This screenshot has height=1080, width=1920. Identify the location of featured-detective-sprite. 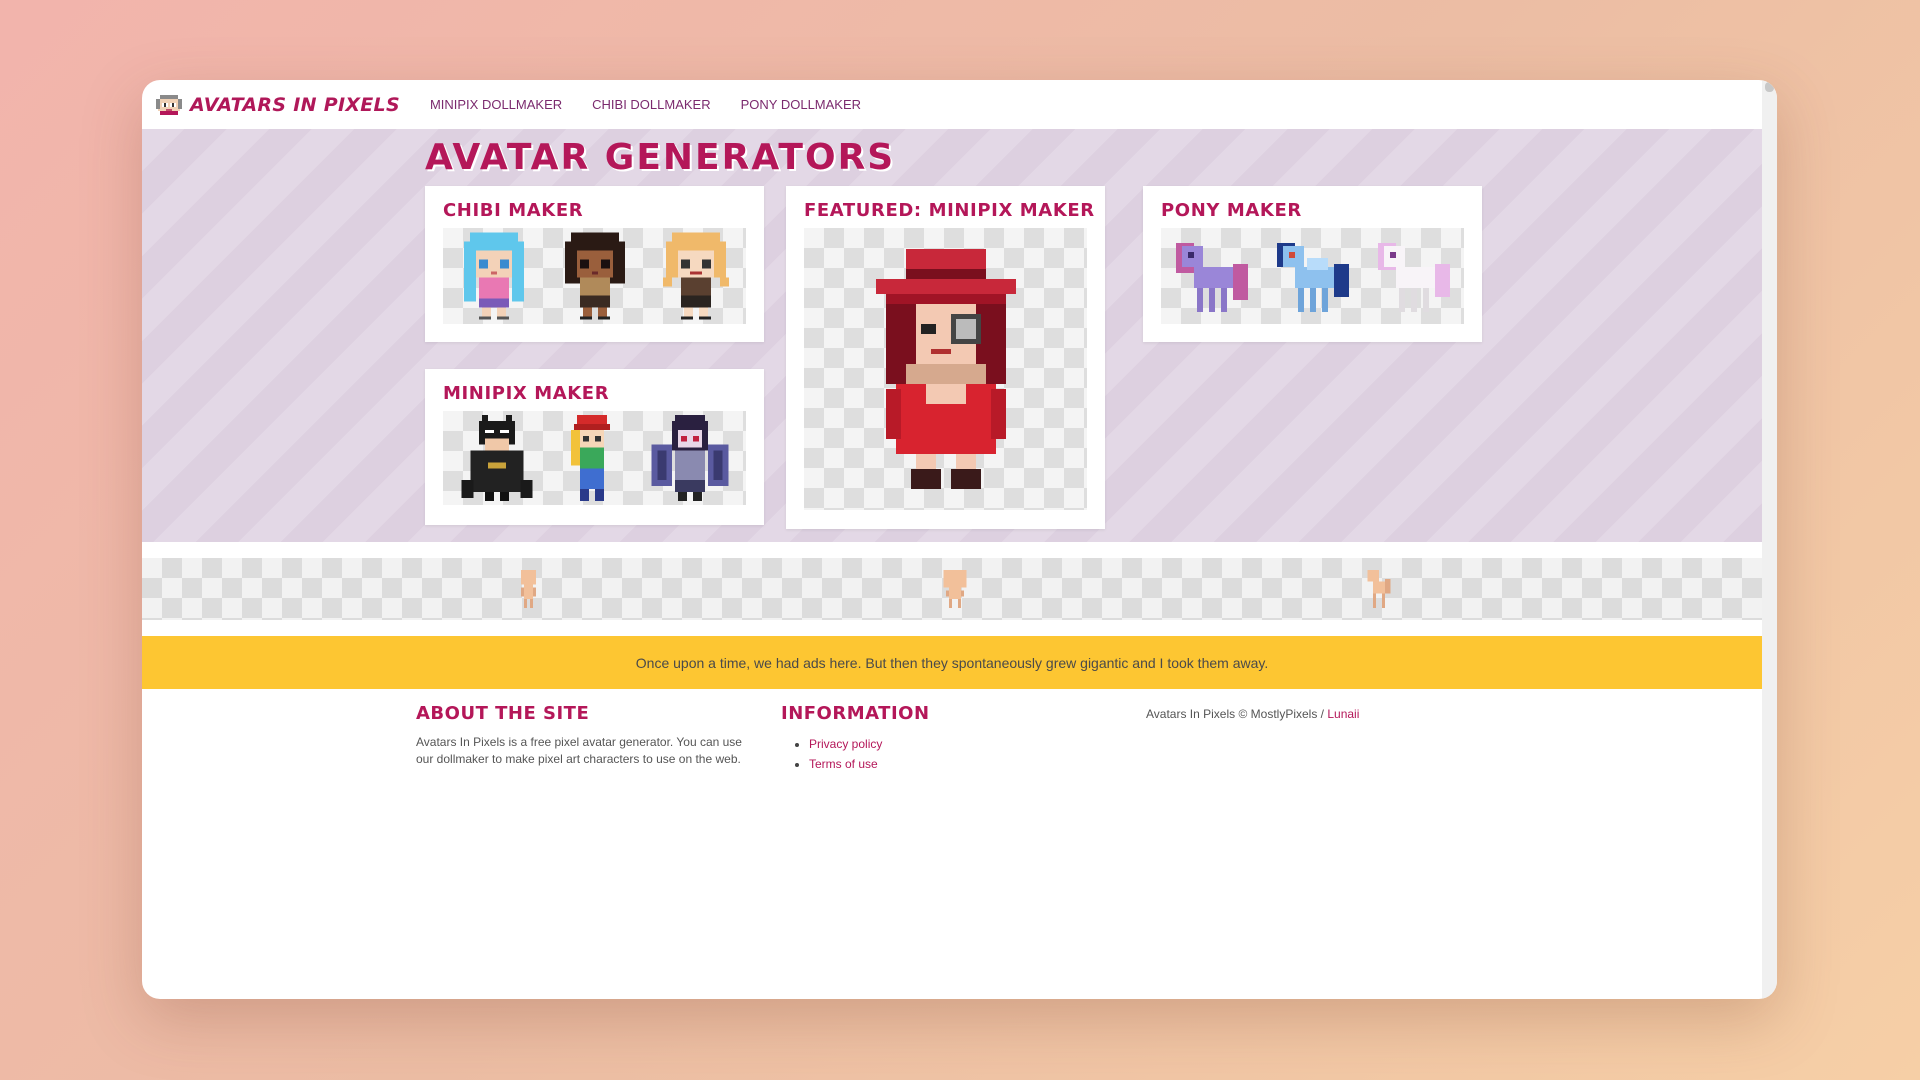
(945, 369).